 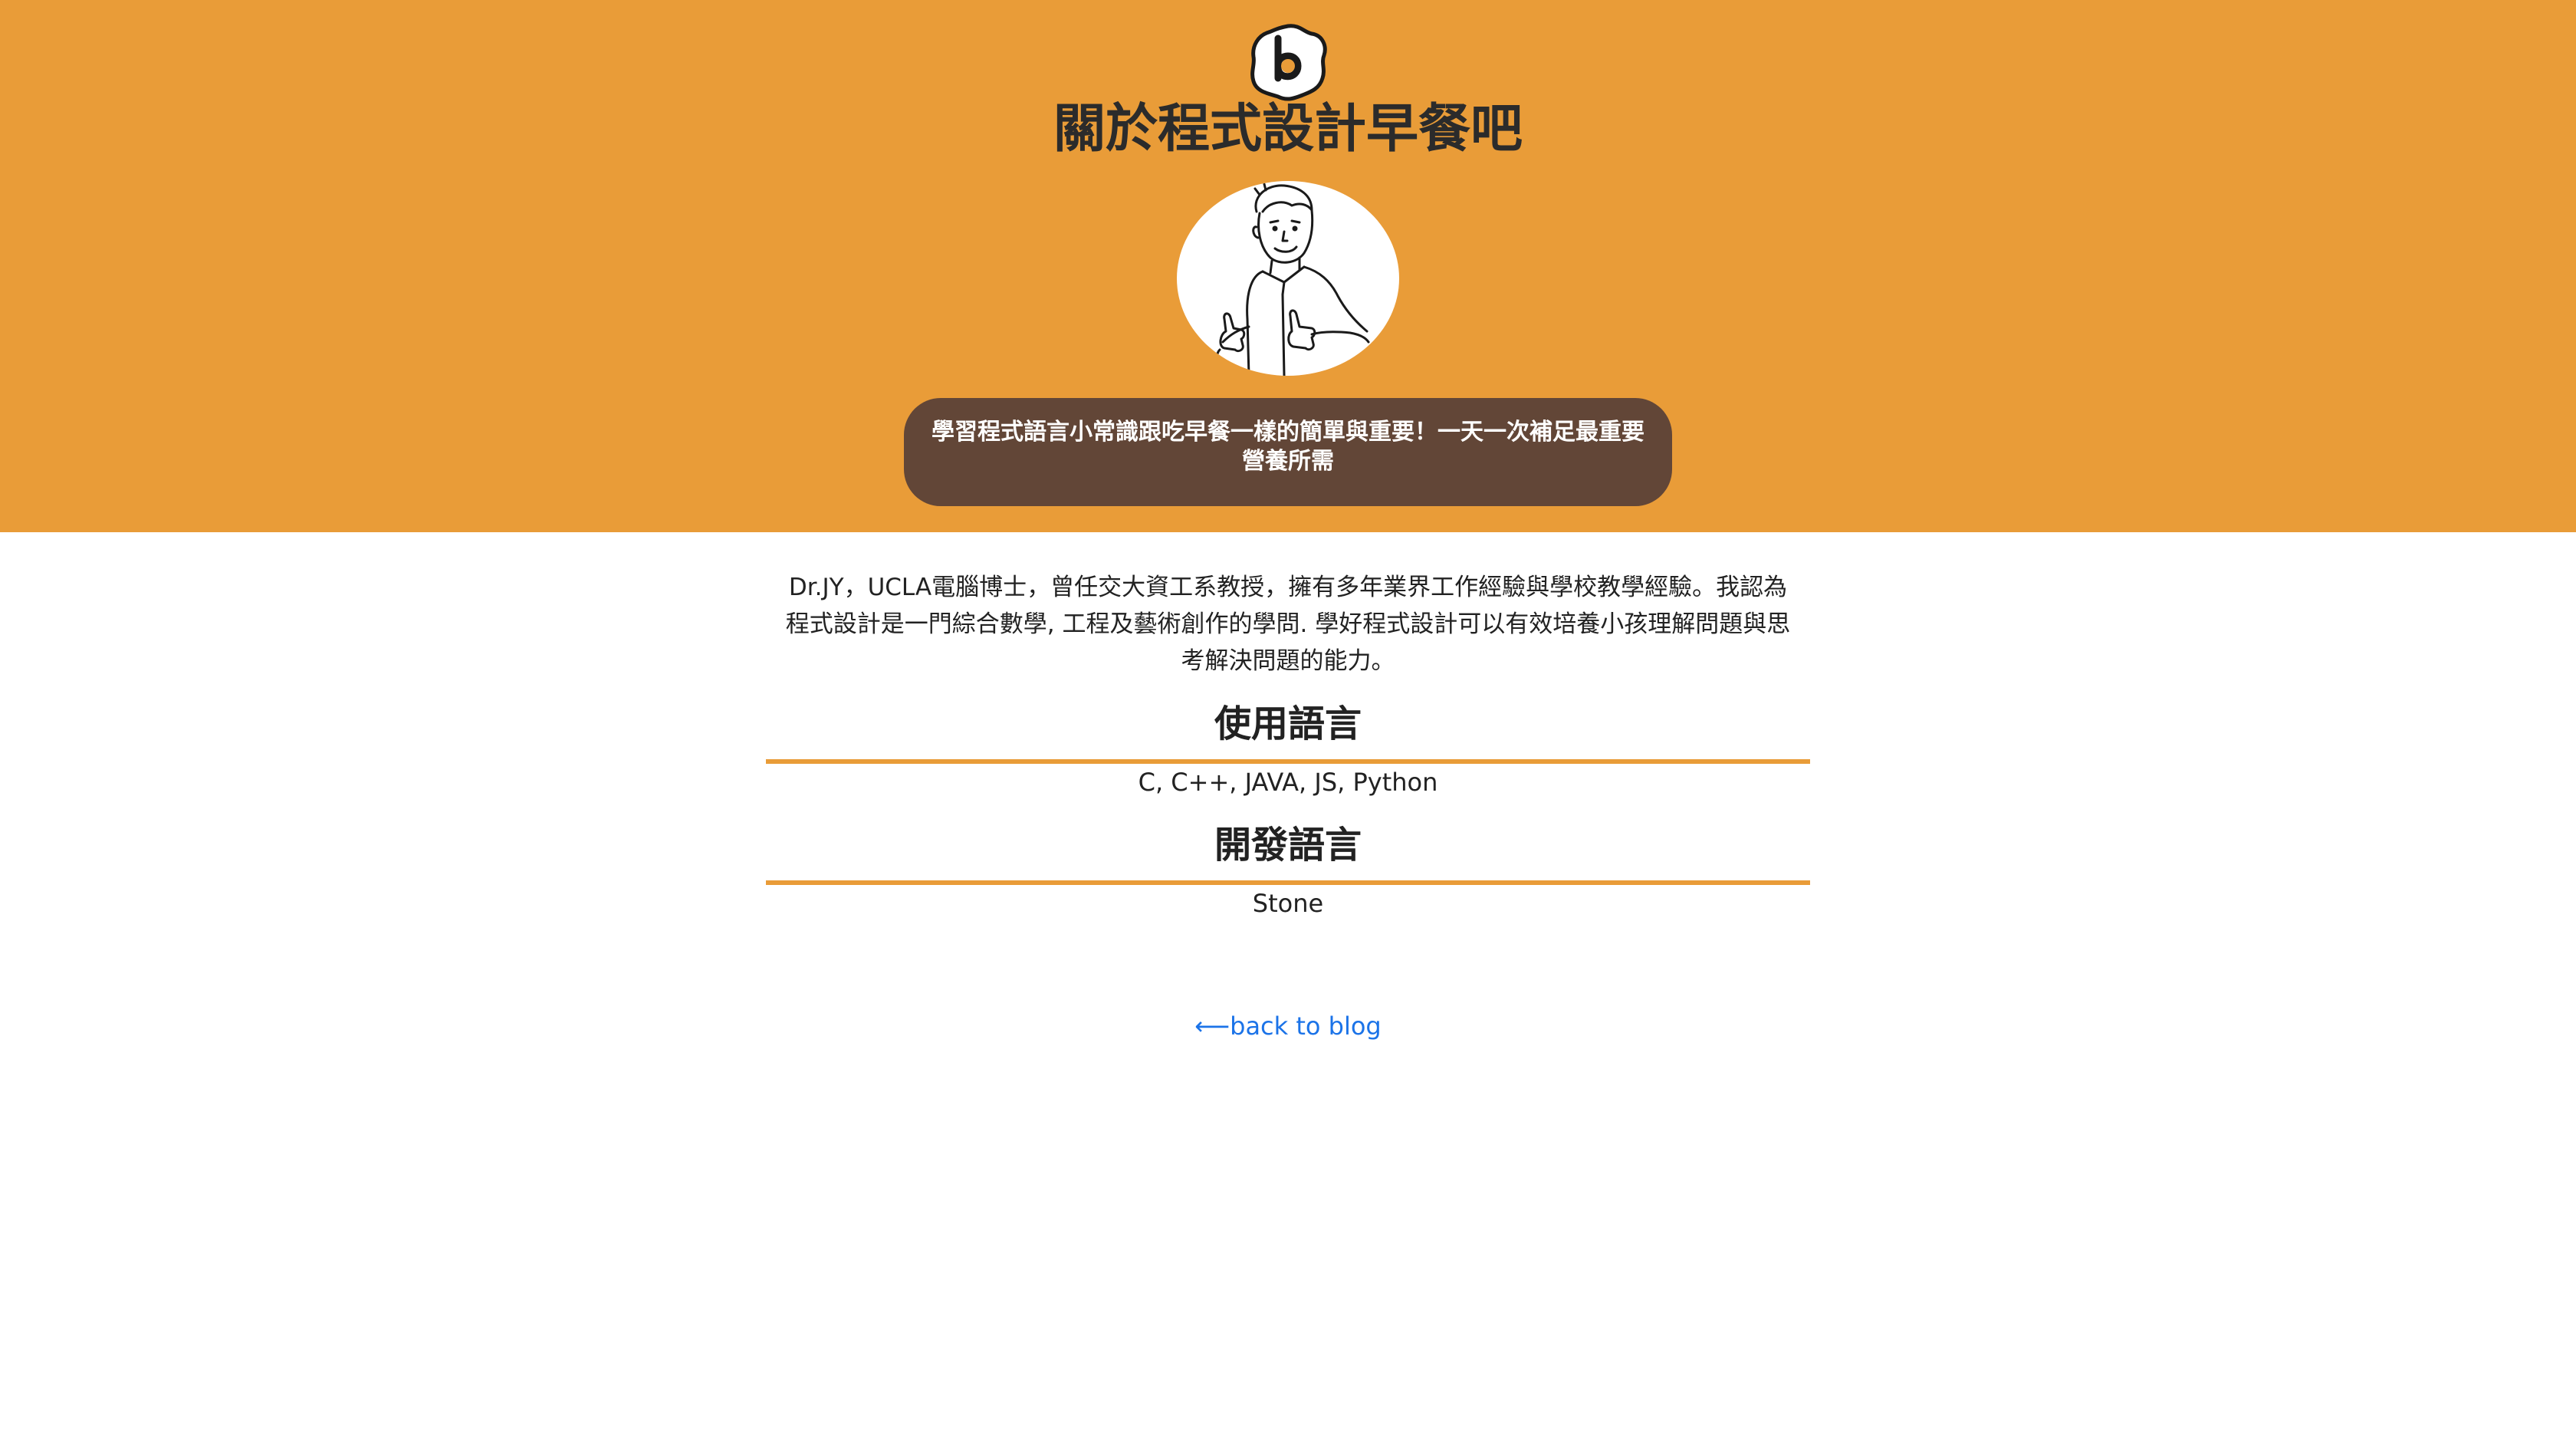 I want to click on left-arrow-icon: ⟵, so click(x=1212, y=1026).